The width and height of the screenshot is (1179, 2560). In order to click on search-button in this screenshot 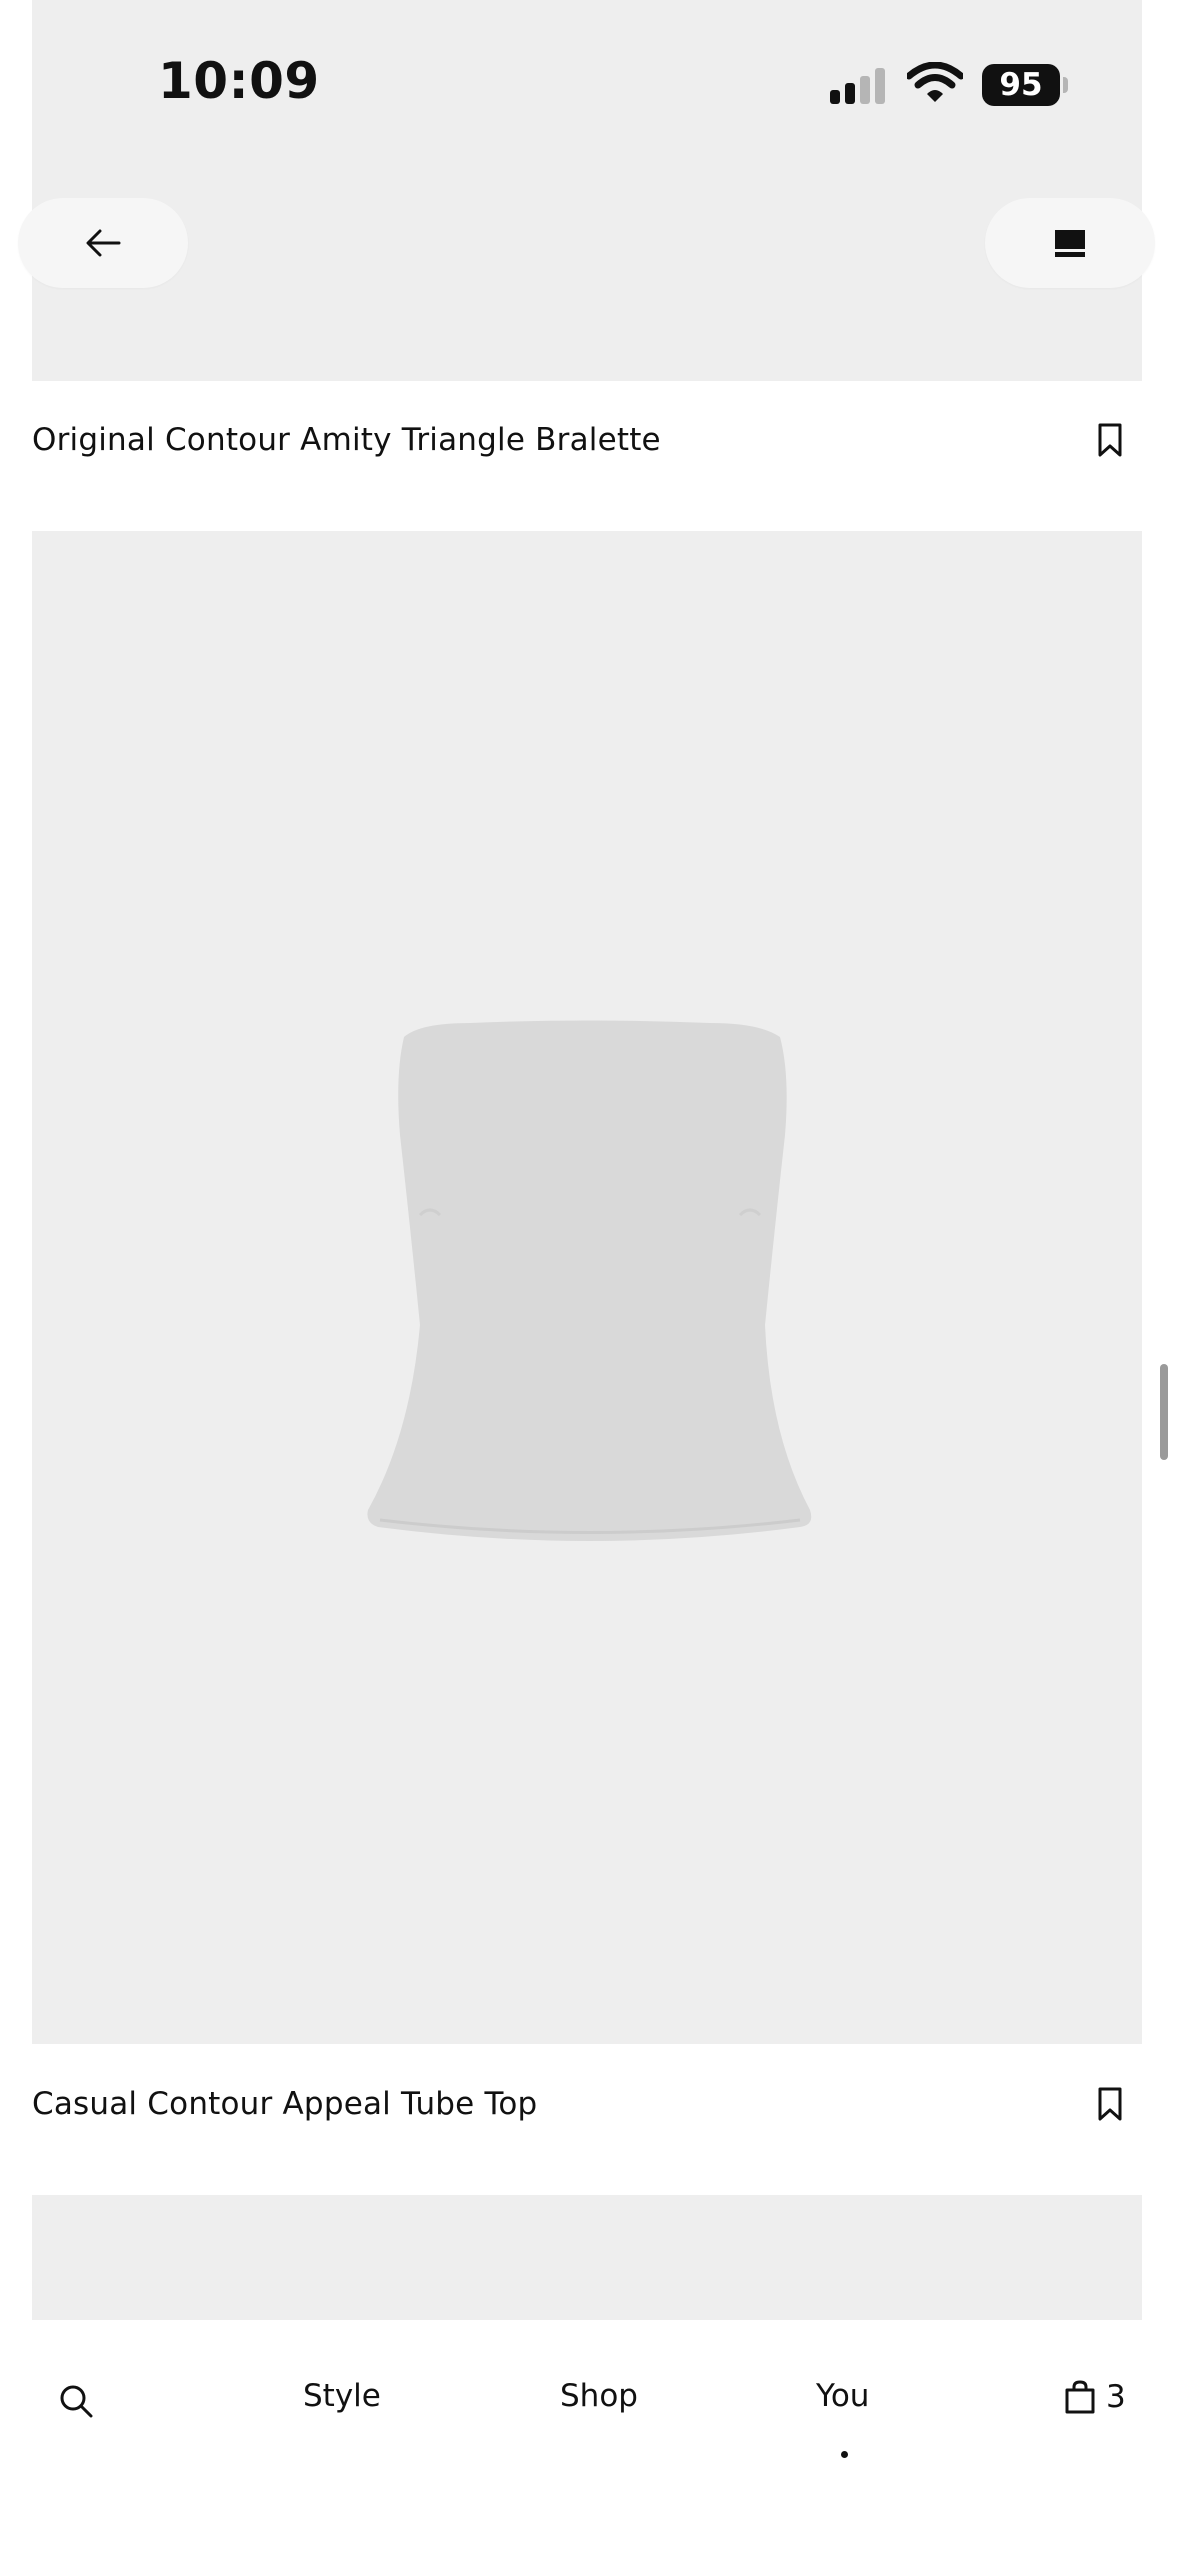, I will do `click(76, 2403)`.